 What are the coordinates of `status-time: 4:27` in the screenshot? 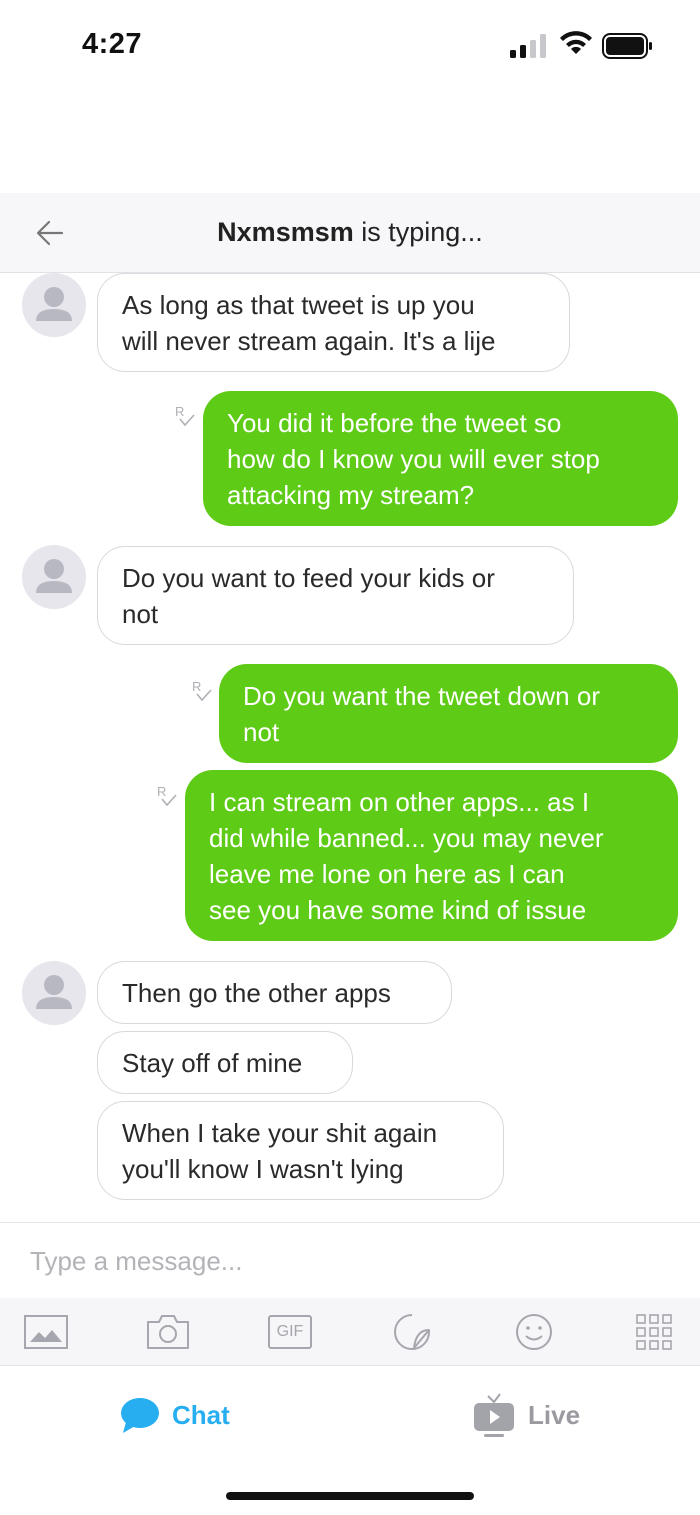 It's located at (112, 44).